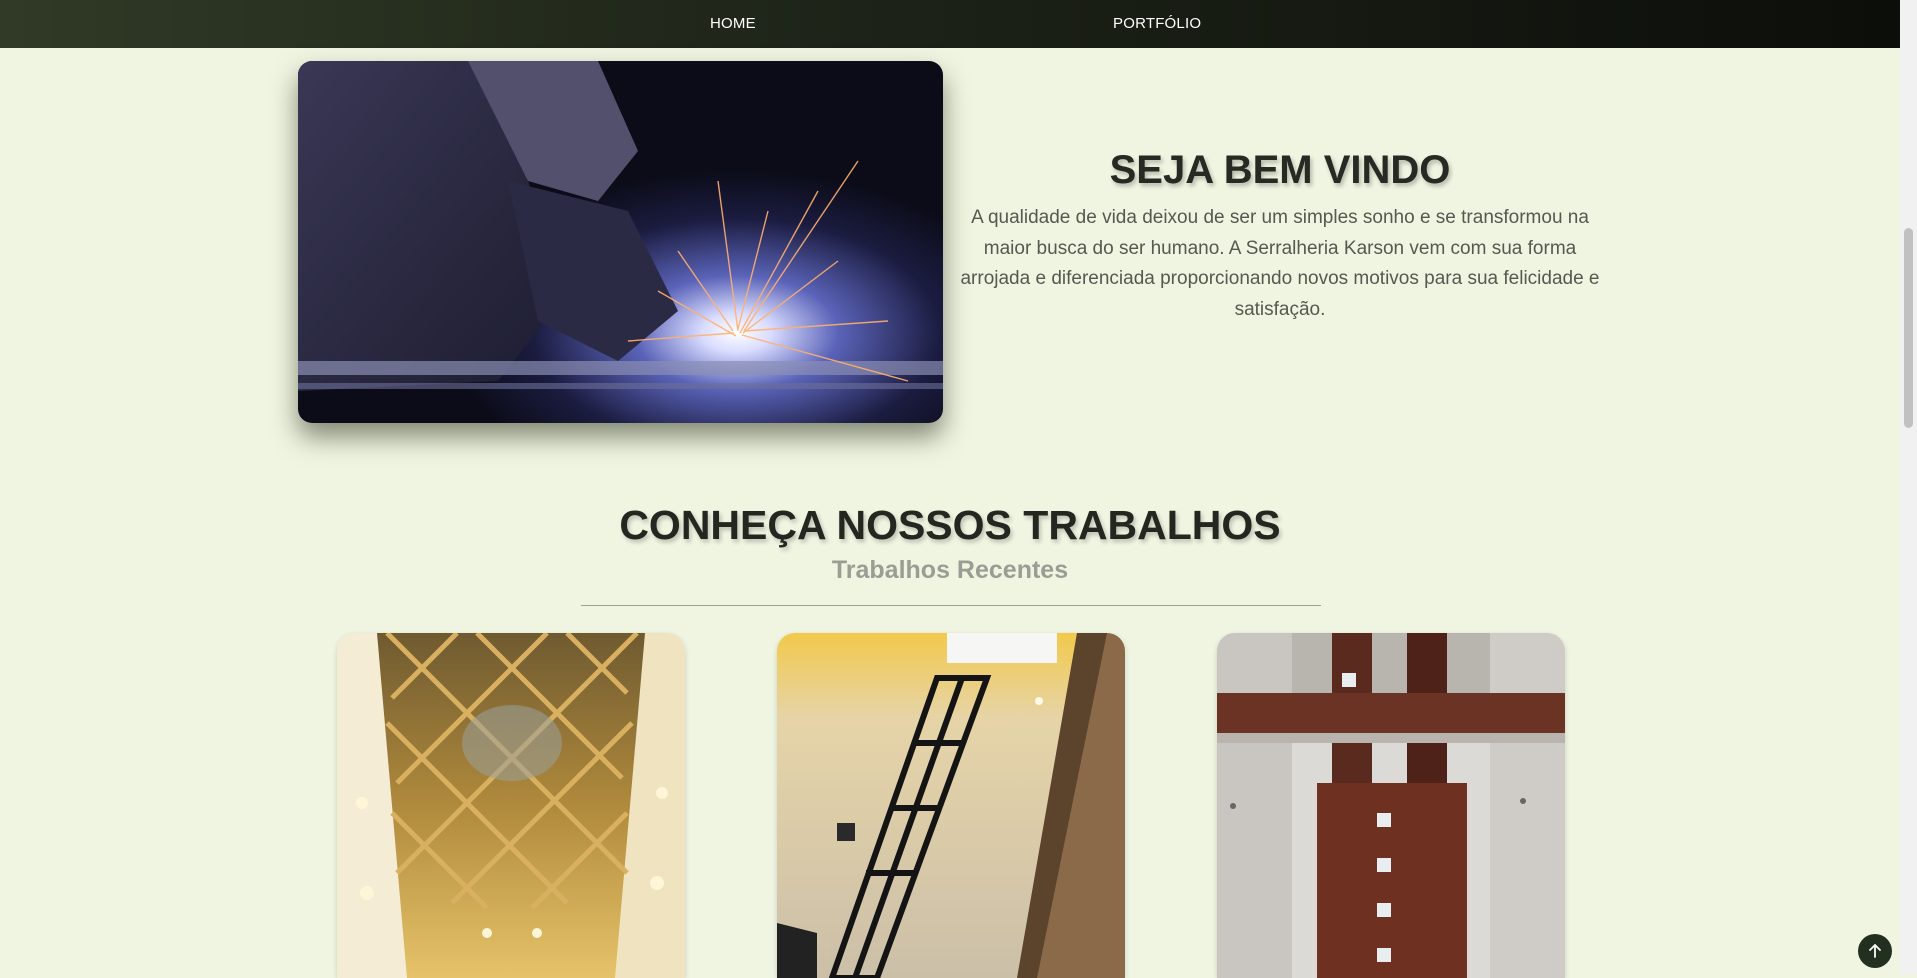 Image resolution: width=1917 pixels, height=978 pixels. What do you see at coordinates (1280, 170) in the screenshot?
I see `welcome-title: SEJA BEM VINDO` at bounding box center [1280, 170].